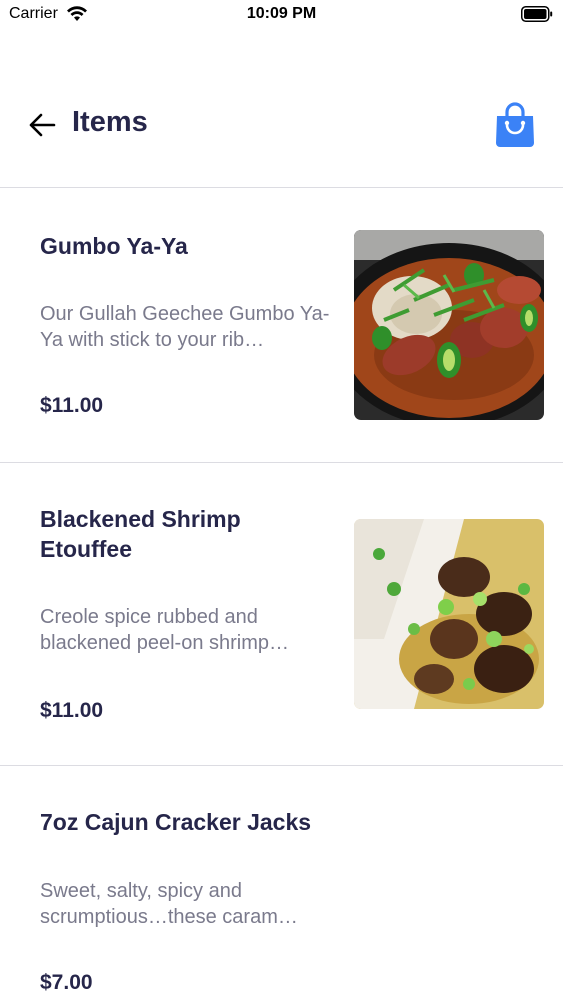  I want to click on item-name: Gumbo Ya-Ya, so click(114, 246).